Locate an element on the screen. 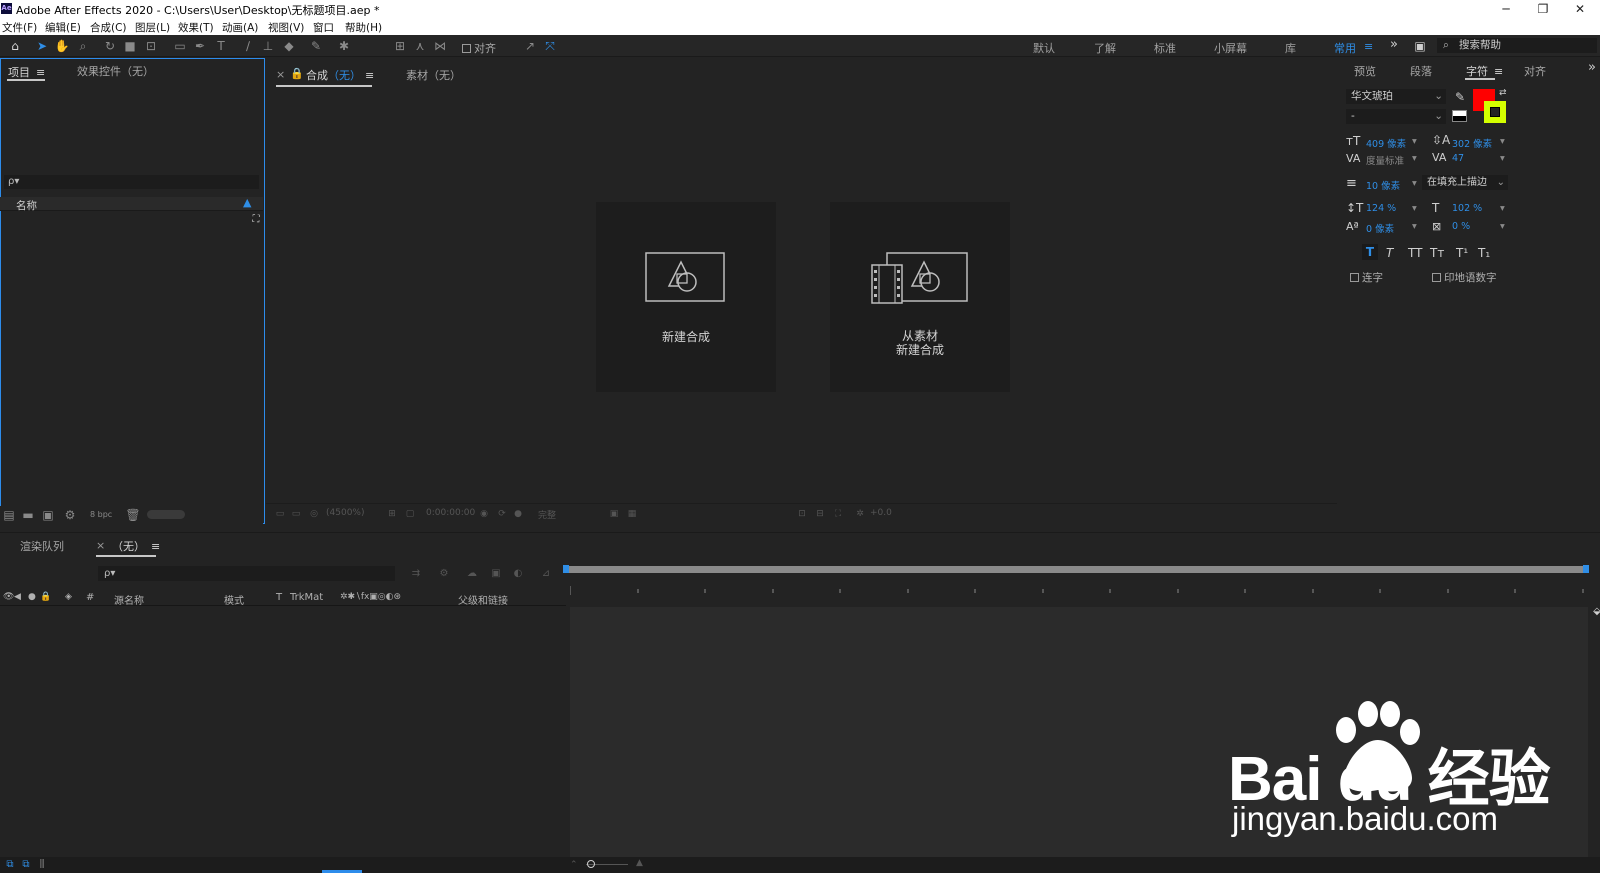 This screenshot has width=1600, height=873. menu-file: 文件(F) is located at coordinates (19, 27).